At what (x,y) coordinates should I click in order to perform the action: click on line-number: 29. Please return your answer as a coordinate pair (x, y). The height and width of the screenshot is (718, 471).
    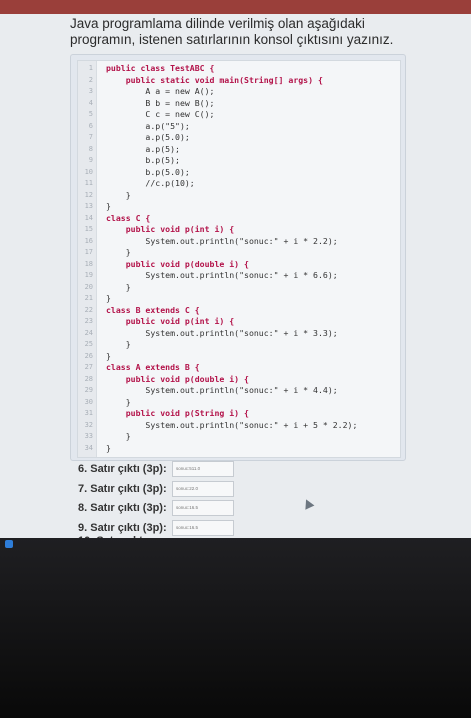
    Looking at the image, I should click on (88, 390).